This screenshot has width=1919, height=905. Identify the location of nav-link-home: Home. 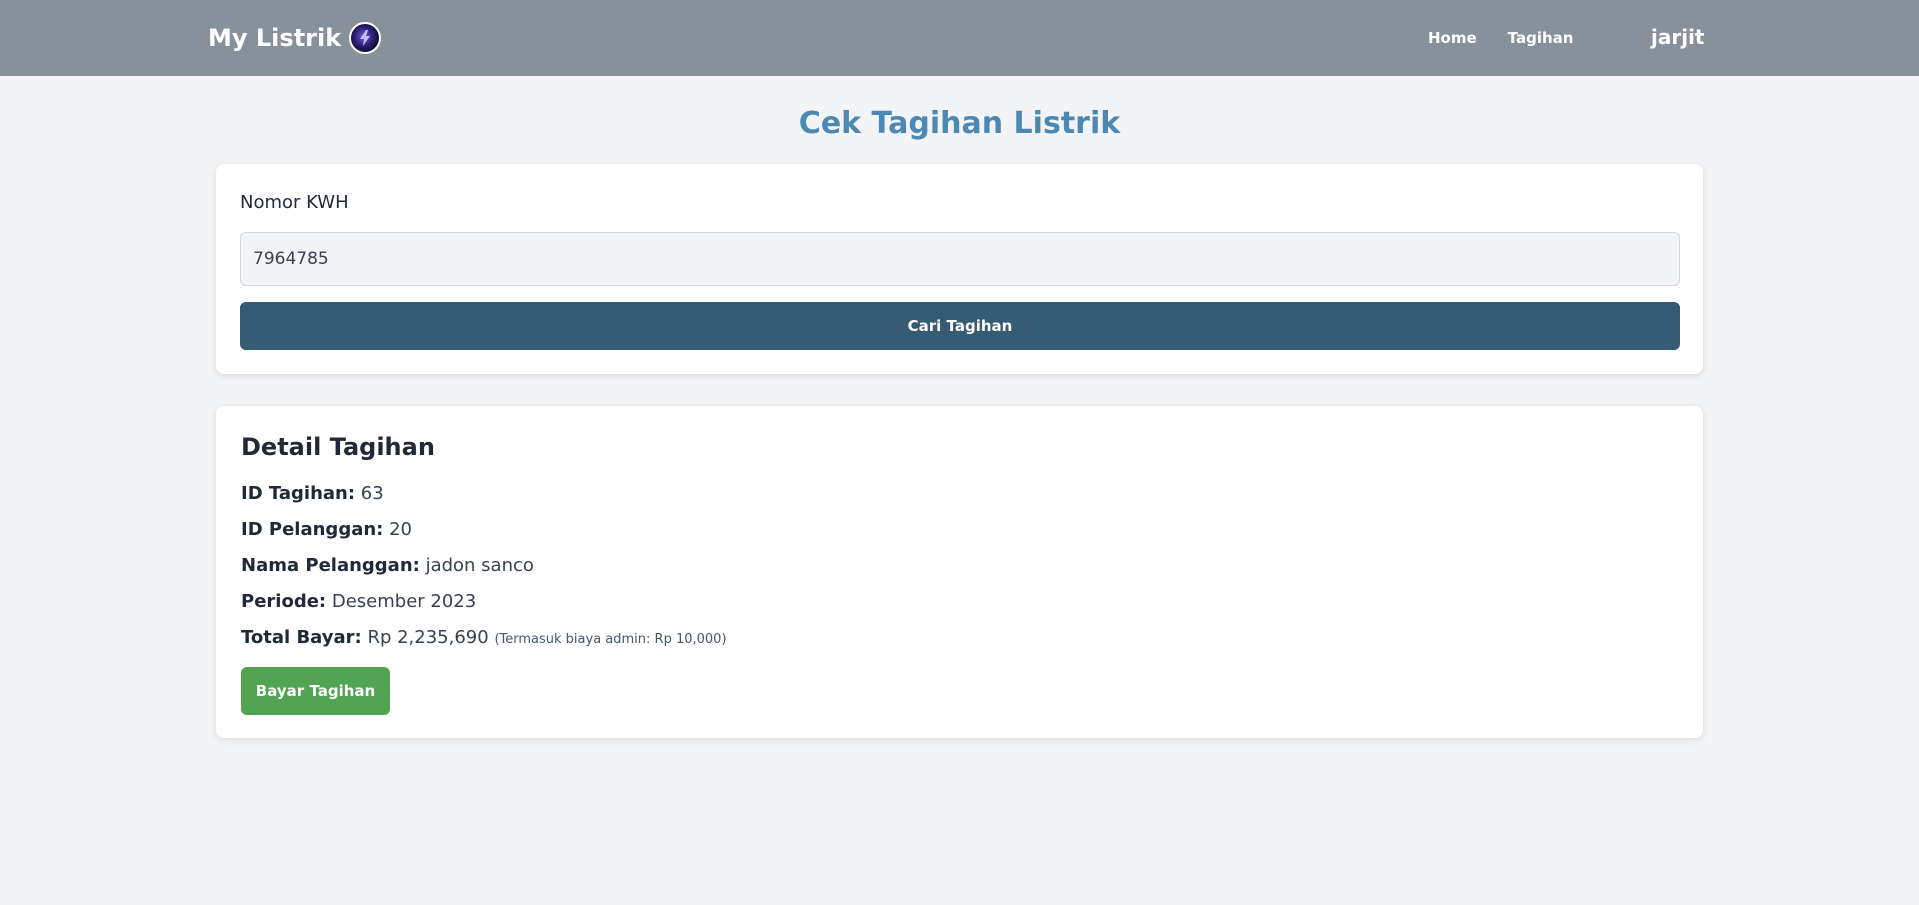
(1452, 38).